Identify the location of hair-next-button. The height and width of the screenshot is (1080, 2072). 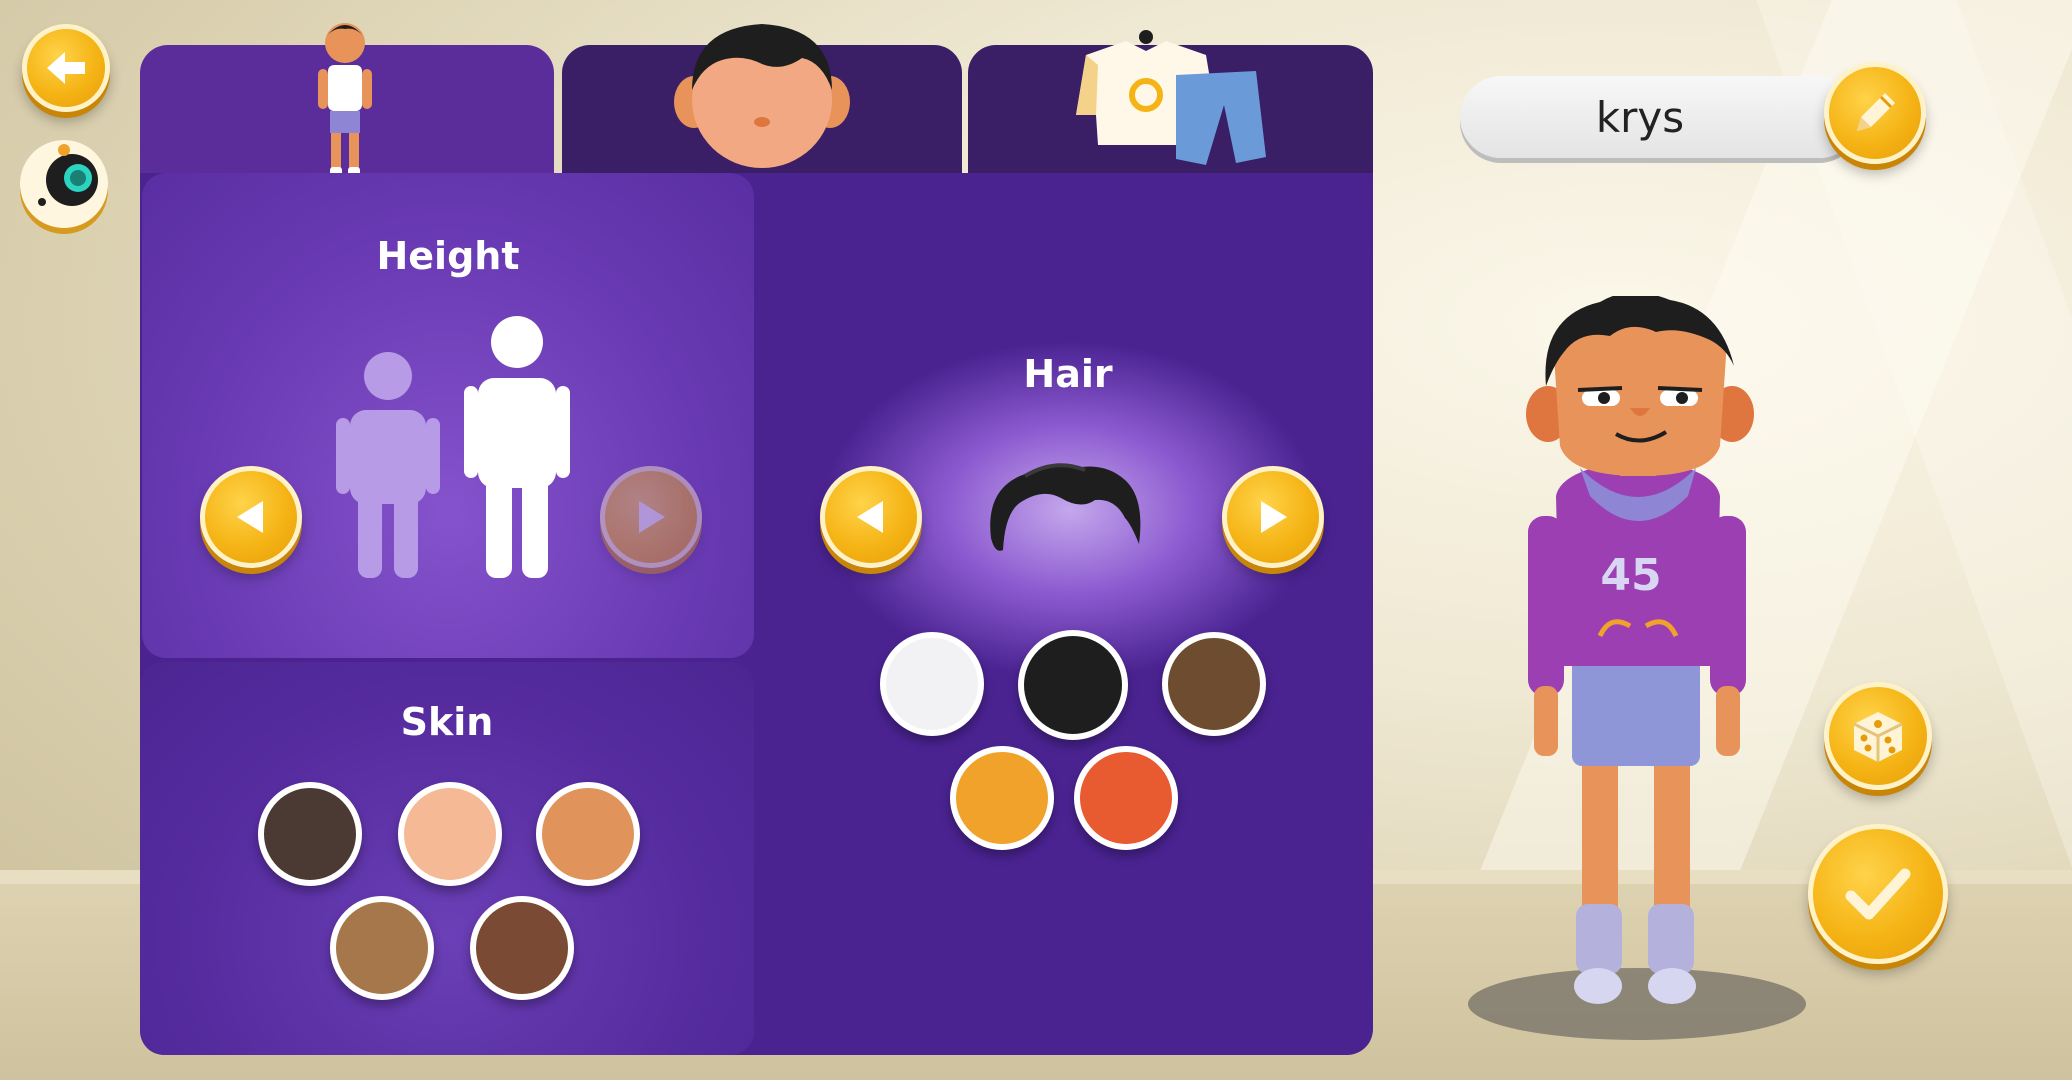
(1273, 517).